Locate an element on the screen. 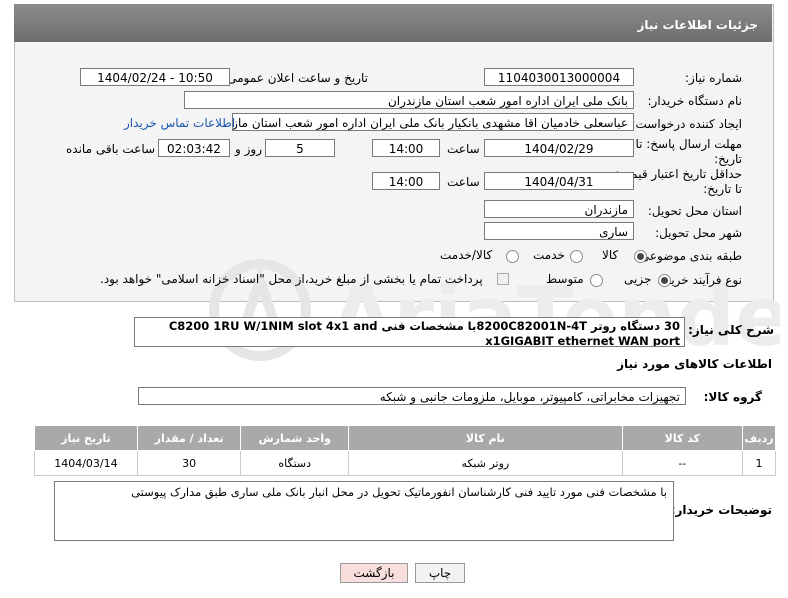  days-field: 5 is located at coordinates (300, 148).